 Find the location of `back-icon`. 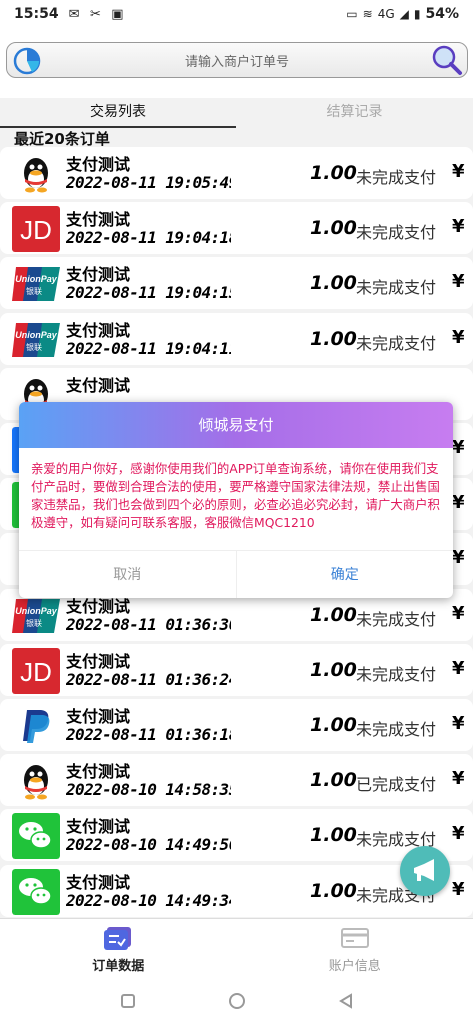

back-icon is located at coordinates (346, 1001).